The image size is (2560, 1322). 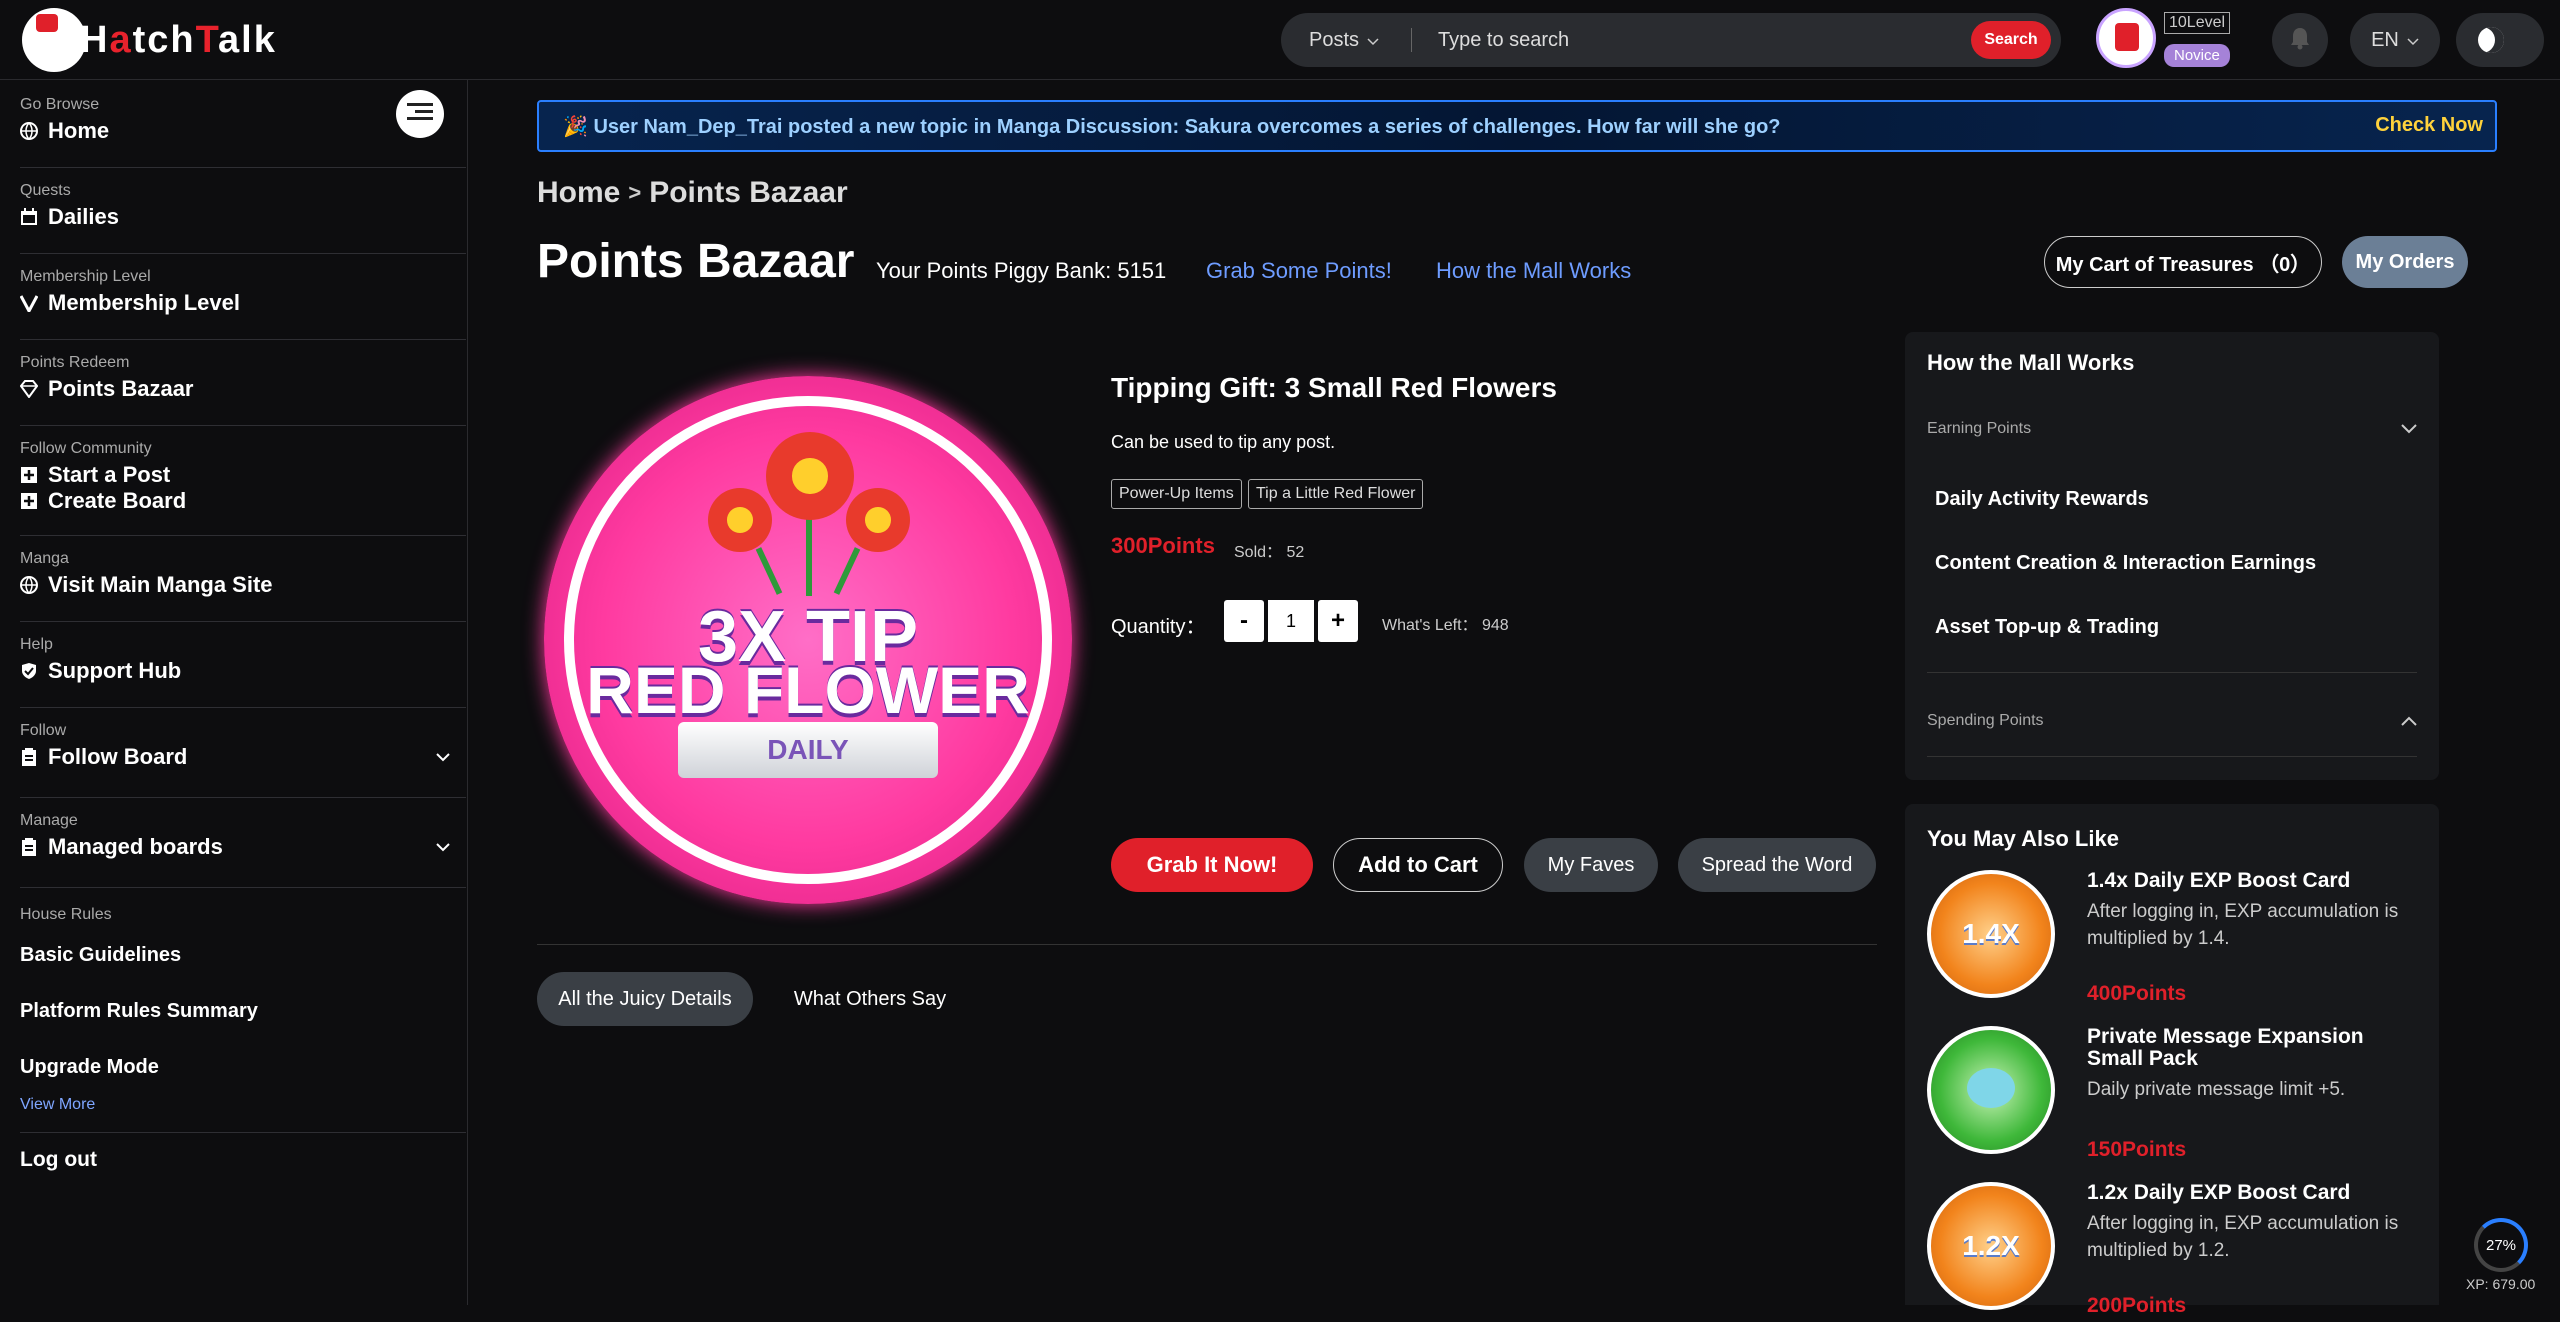 What do you see at coordinates (1991, 934) in the screenshot?
I see `exp-boost-card-image: 1.4X` at bounding box center [1991, 934].